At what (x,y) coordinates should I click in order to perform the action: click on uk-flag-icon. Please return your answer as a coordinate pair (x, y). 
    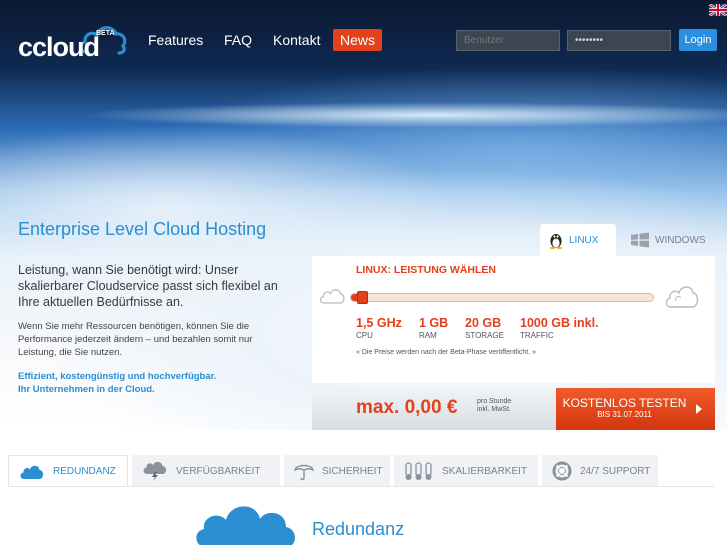
    Looking at the image, I should click on (718, 10).